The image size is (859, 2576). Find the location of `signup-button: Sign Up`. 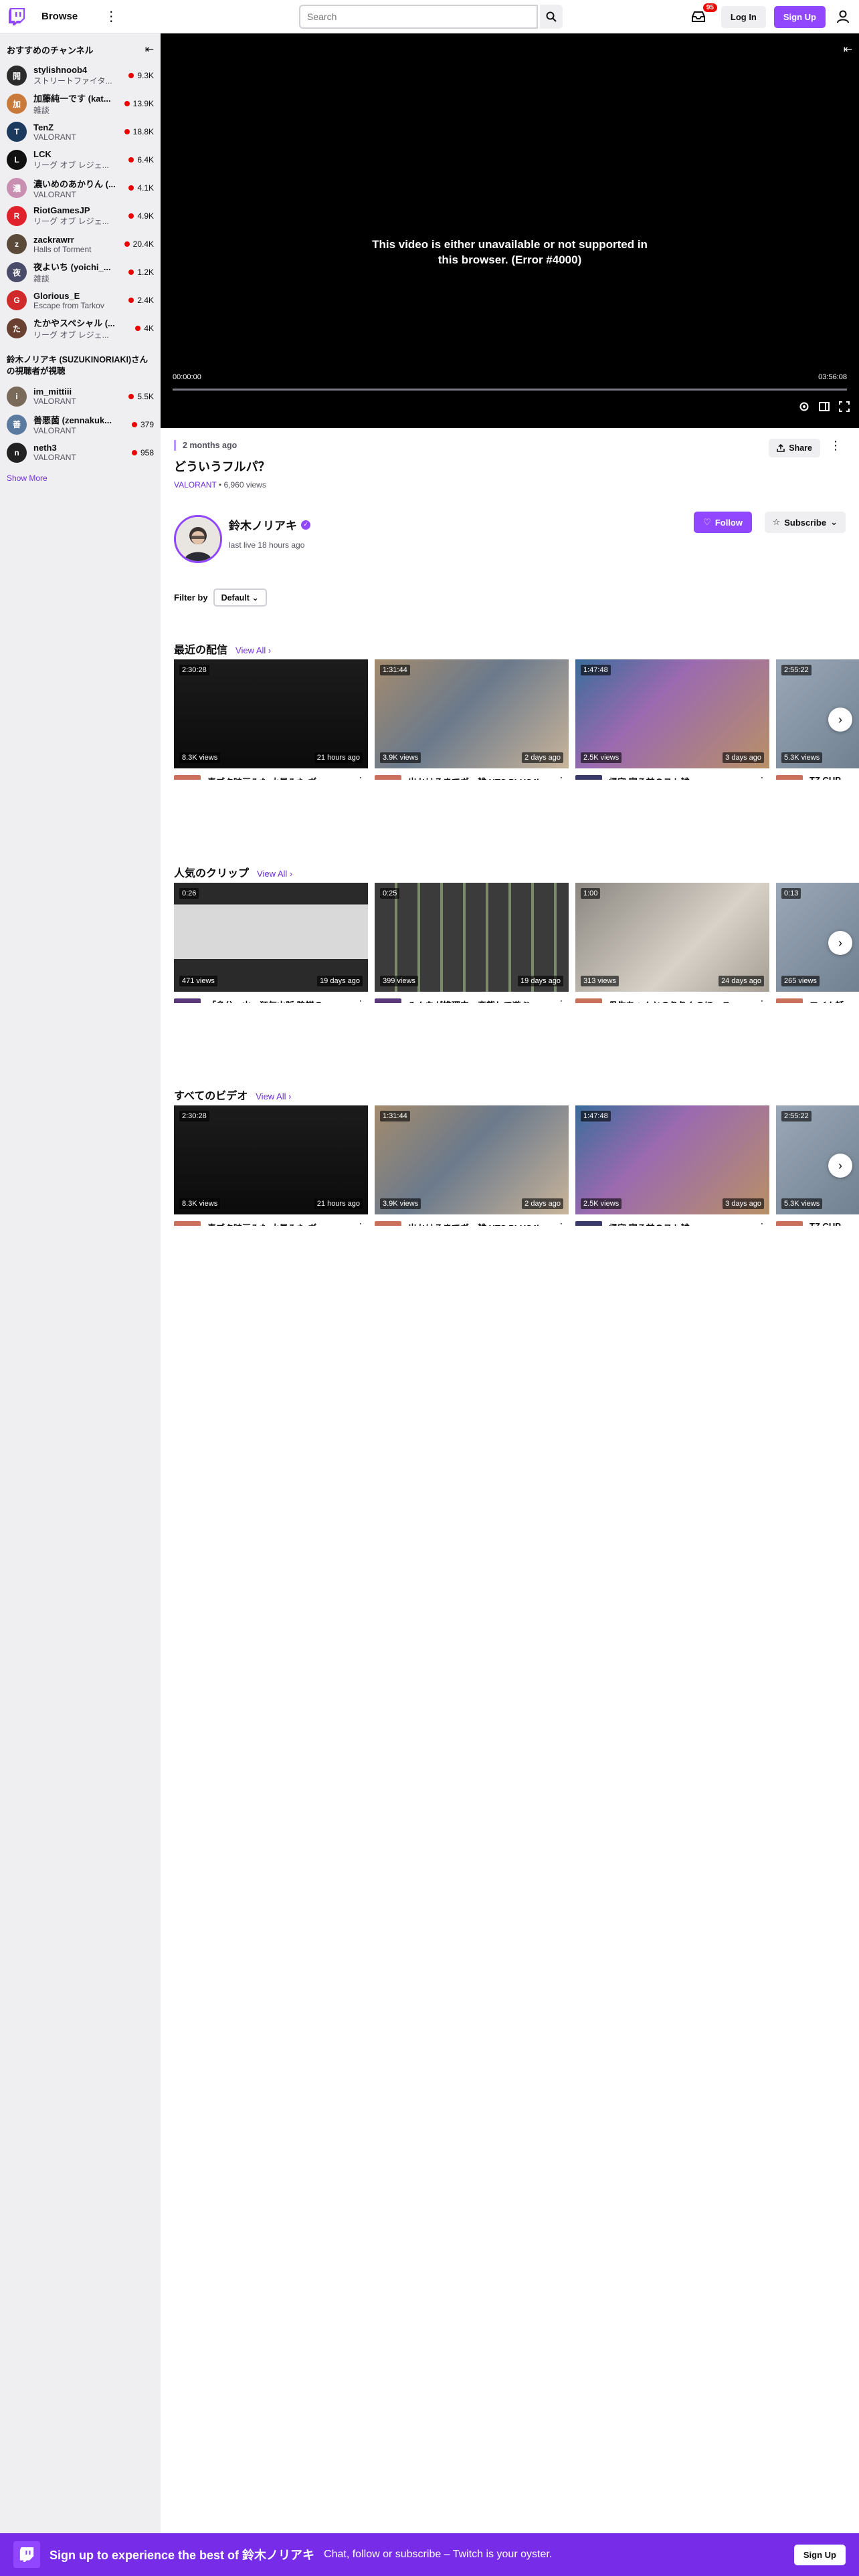

signup-button: Sign Up is located at coordinates (799, 16).